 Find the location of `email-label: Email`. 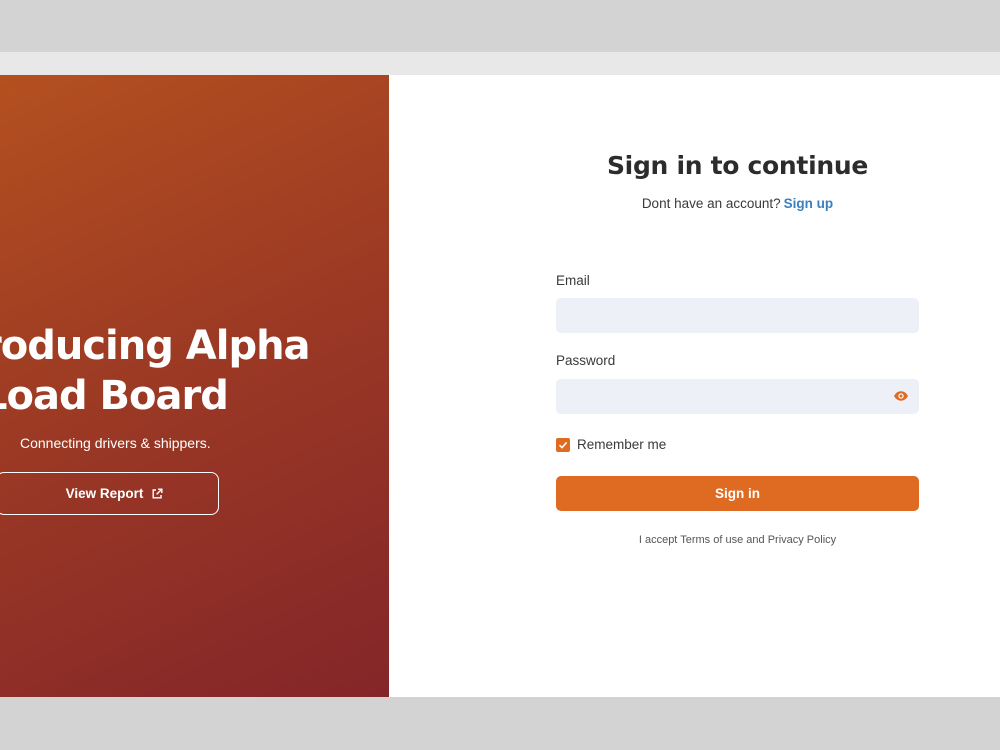

email-label: Email is located at coordinates (573, 280).